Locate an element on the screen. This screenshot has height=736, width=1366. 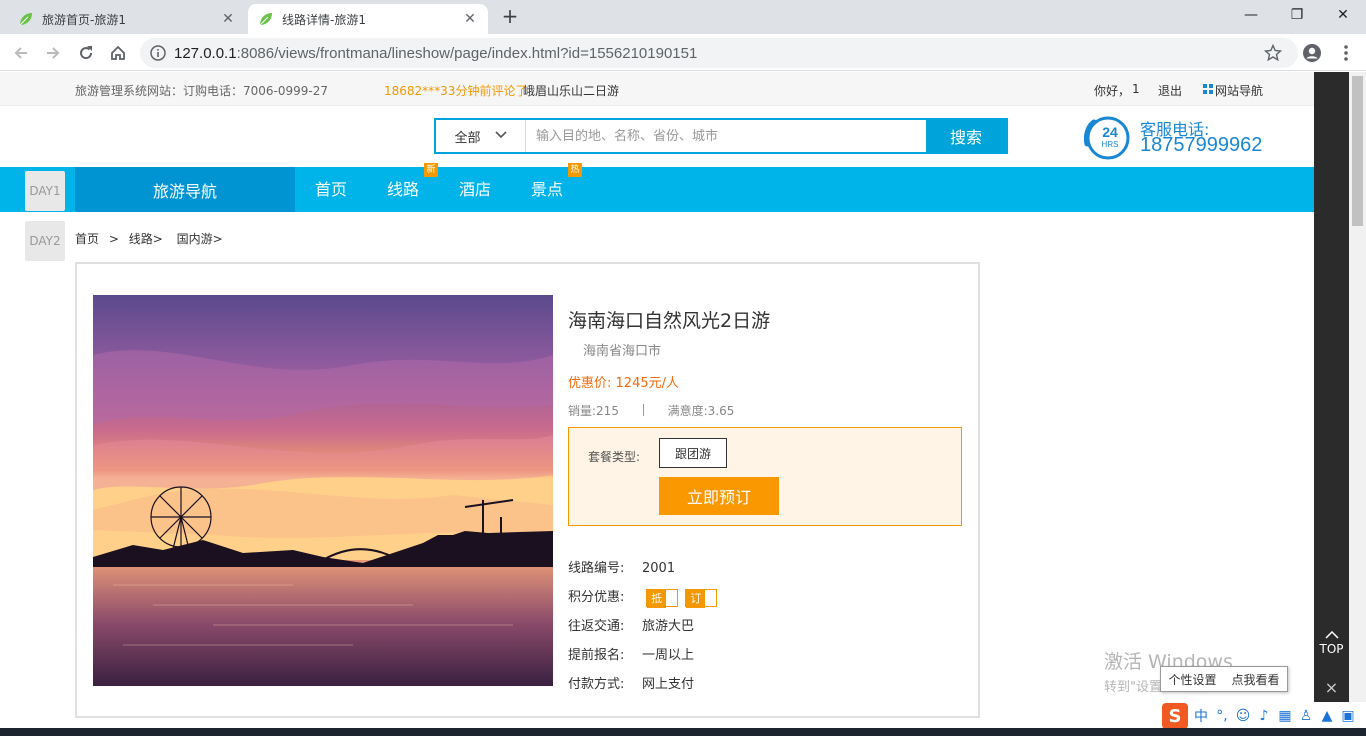
ticker-item-link: 峨眉山乐山二日游 is located at coordinates (571, 90).